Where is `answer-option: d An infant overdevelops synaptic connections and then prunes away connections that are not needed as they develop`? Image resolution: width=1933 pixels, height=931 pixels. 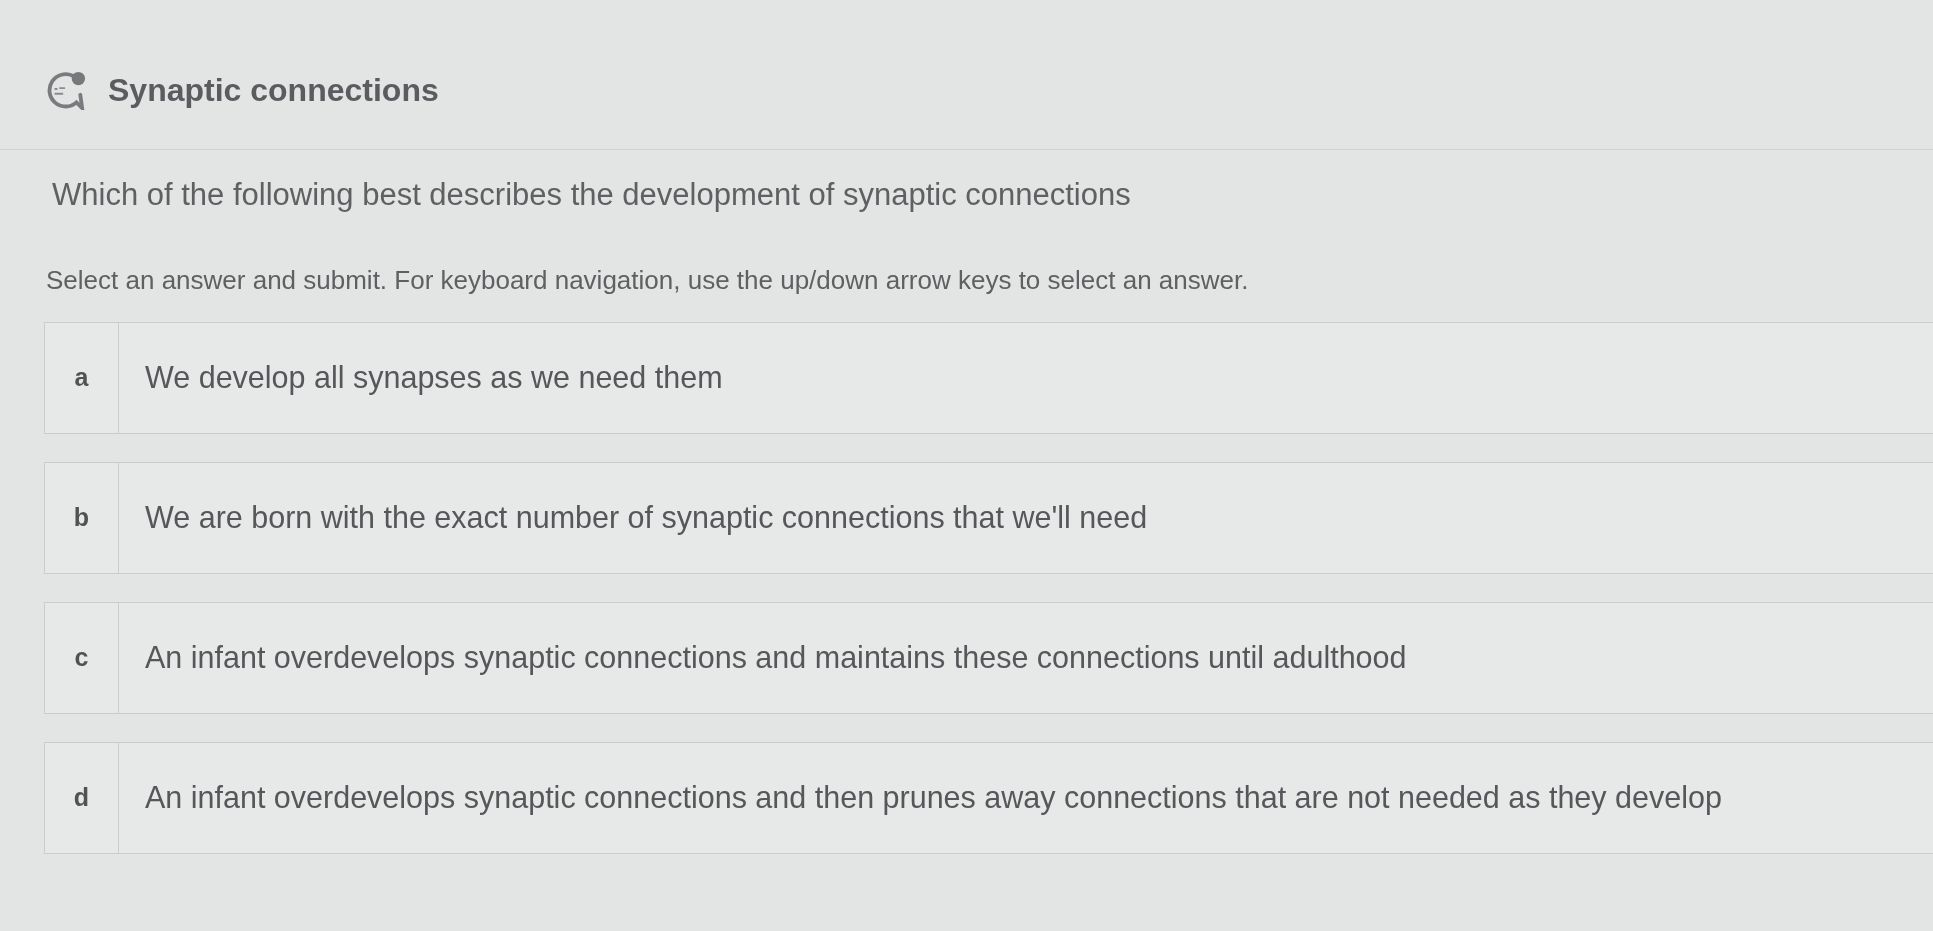
answer-option: d An infant overdevelops synaptic connections and then prunes away connections that are not needed as they develop is located at coordinates (988, 797).